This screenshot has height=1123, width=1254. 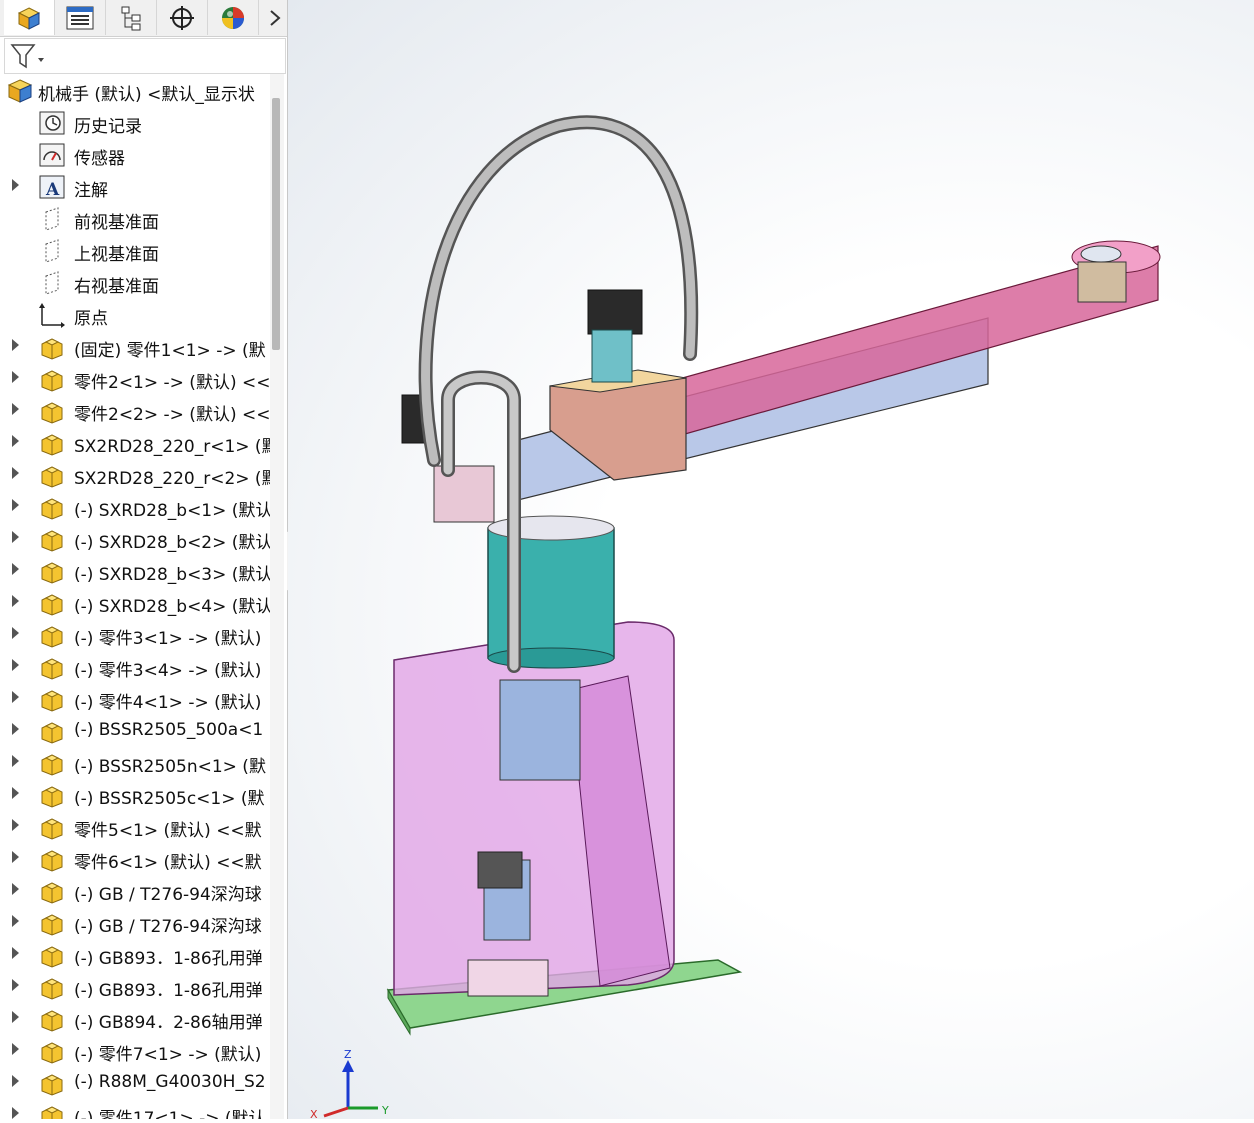 I want to click on tree-item: (-) 零件17<1> -> (默认, so click(x=135, y=1108).